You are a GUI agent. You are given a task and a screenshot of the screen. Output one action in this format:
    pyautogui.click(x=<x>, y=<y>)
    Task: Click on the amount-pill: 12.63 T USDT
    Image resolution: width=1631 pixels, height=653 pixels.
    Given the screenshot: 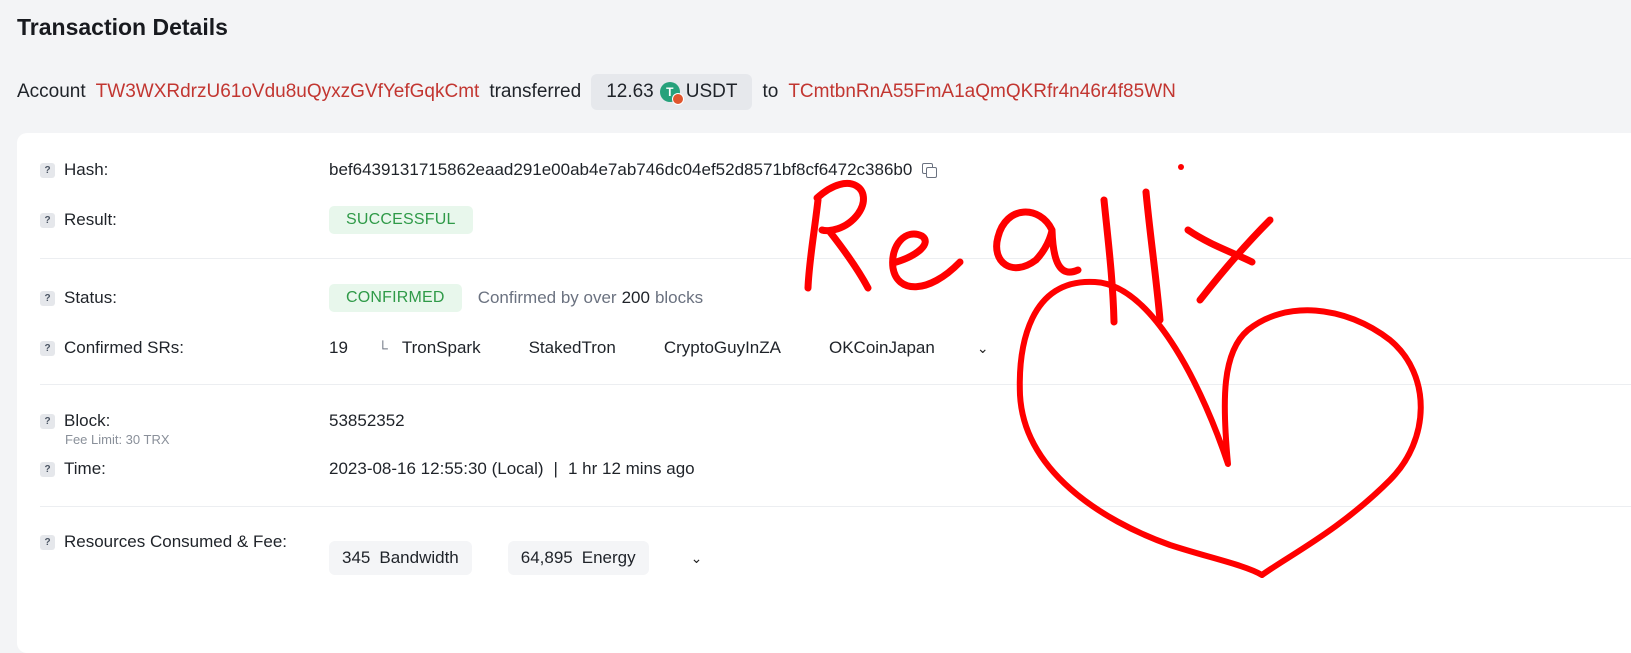 What is the action you would take?
    pyautogui.click(x=672, y=92)
    